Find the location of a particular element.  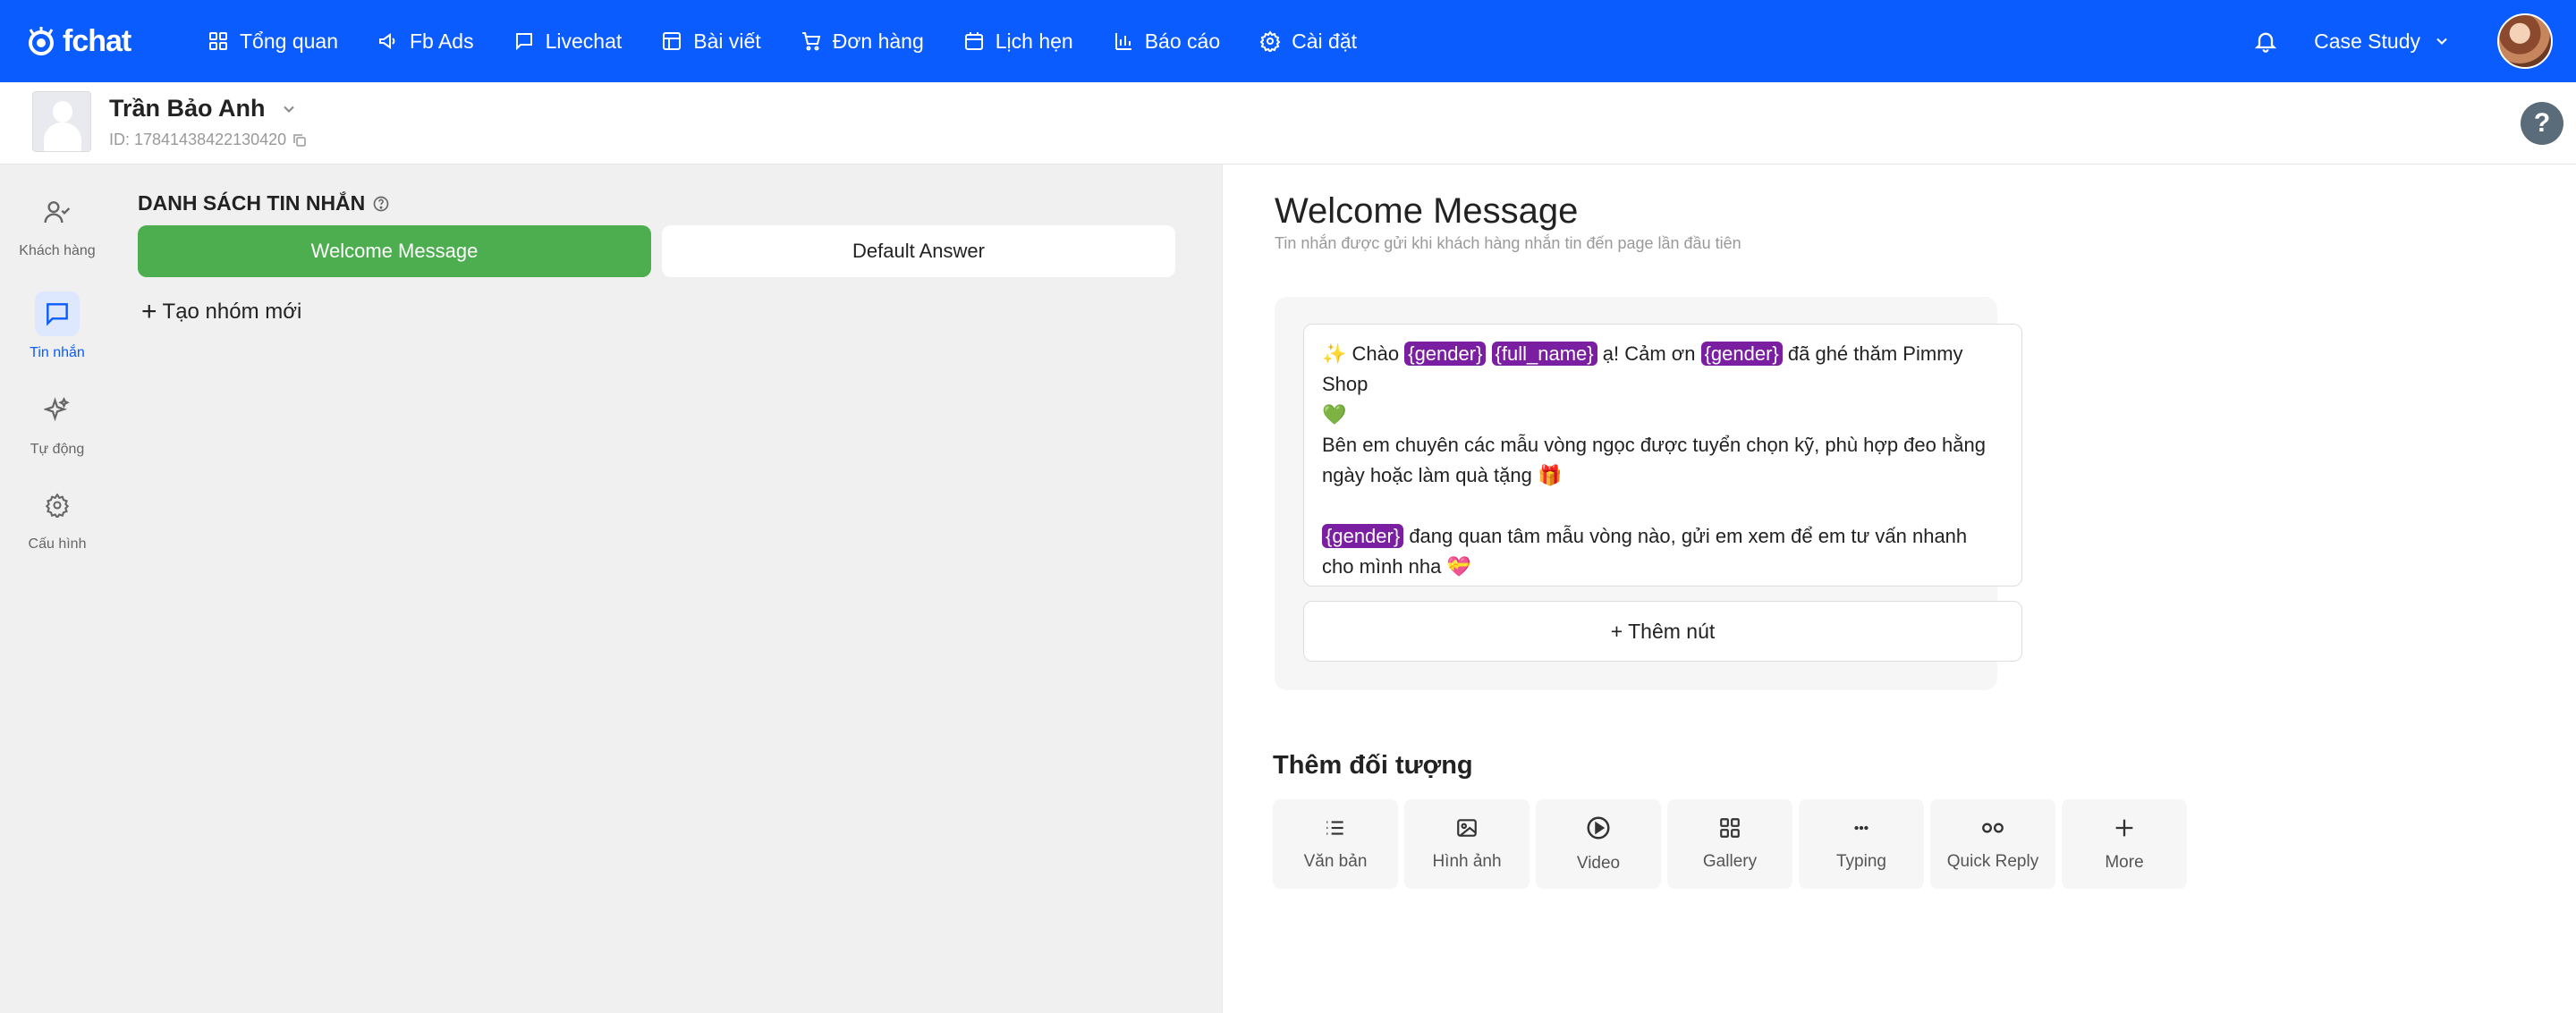

nav-item-don-hang: Đơn hàng is located at coordinates (862, 42).